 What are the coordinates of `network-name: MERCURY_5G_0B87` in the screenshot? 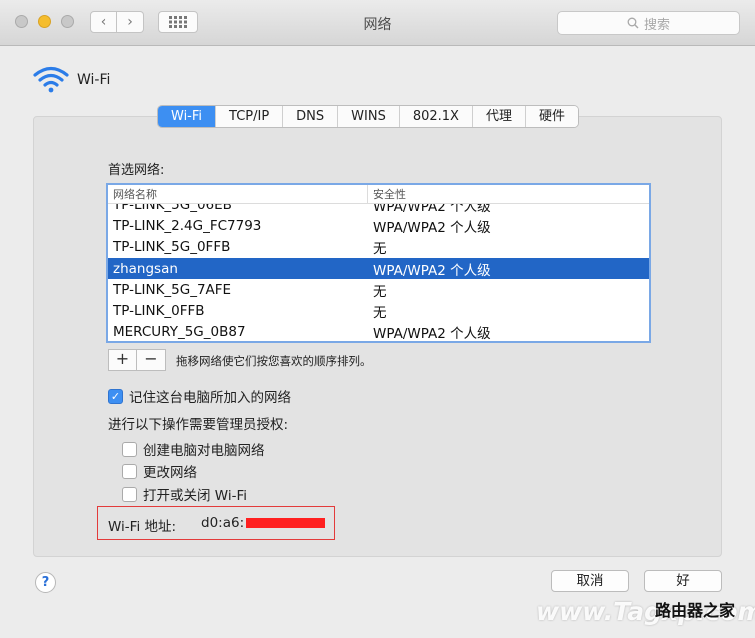 It's located at (179, 332).